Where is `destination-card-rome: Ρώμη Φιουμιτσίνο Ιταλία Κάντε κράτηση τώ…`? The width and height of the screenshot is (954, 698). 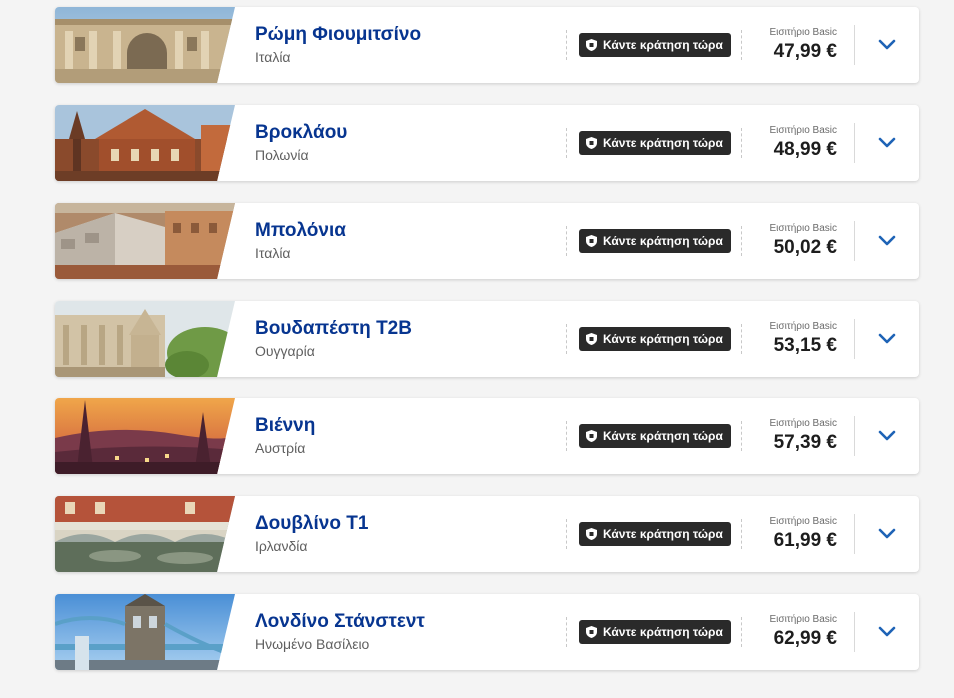 destination-card-rome: Ρώμη Φιουμιτσίνο Ιταλία Κάντε κράτηση τώ… is located at coordinates (487, 45).